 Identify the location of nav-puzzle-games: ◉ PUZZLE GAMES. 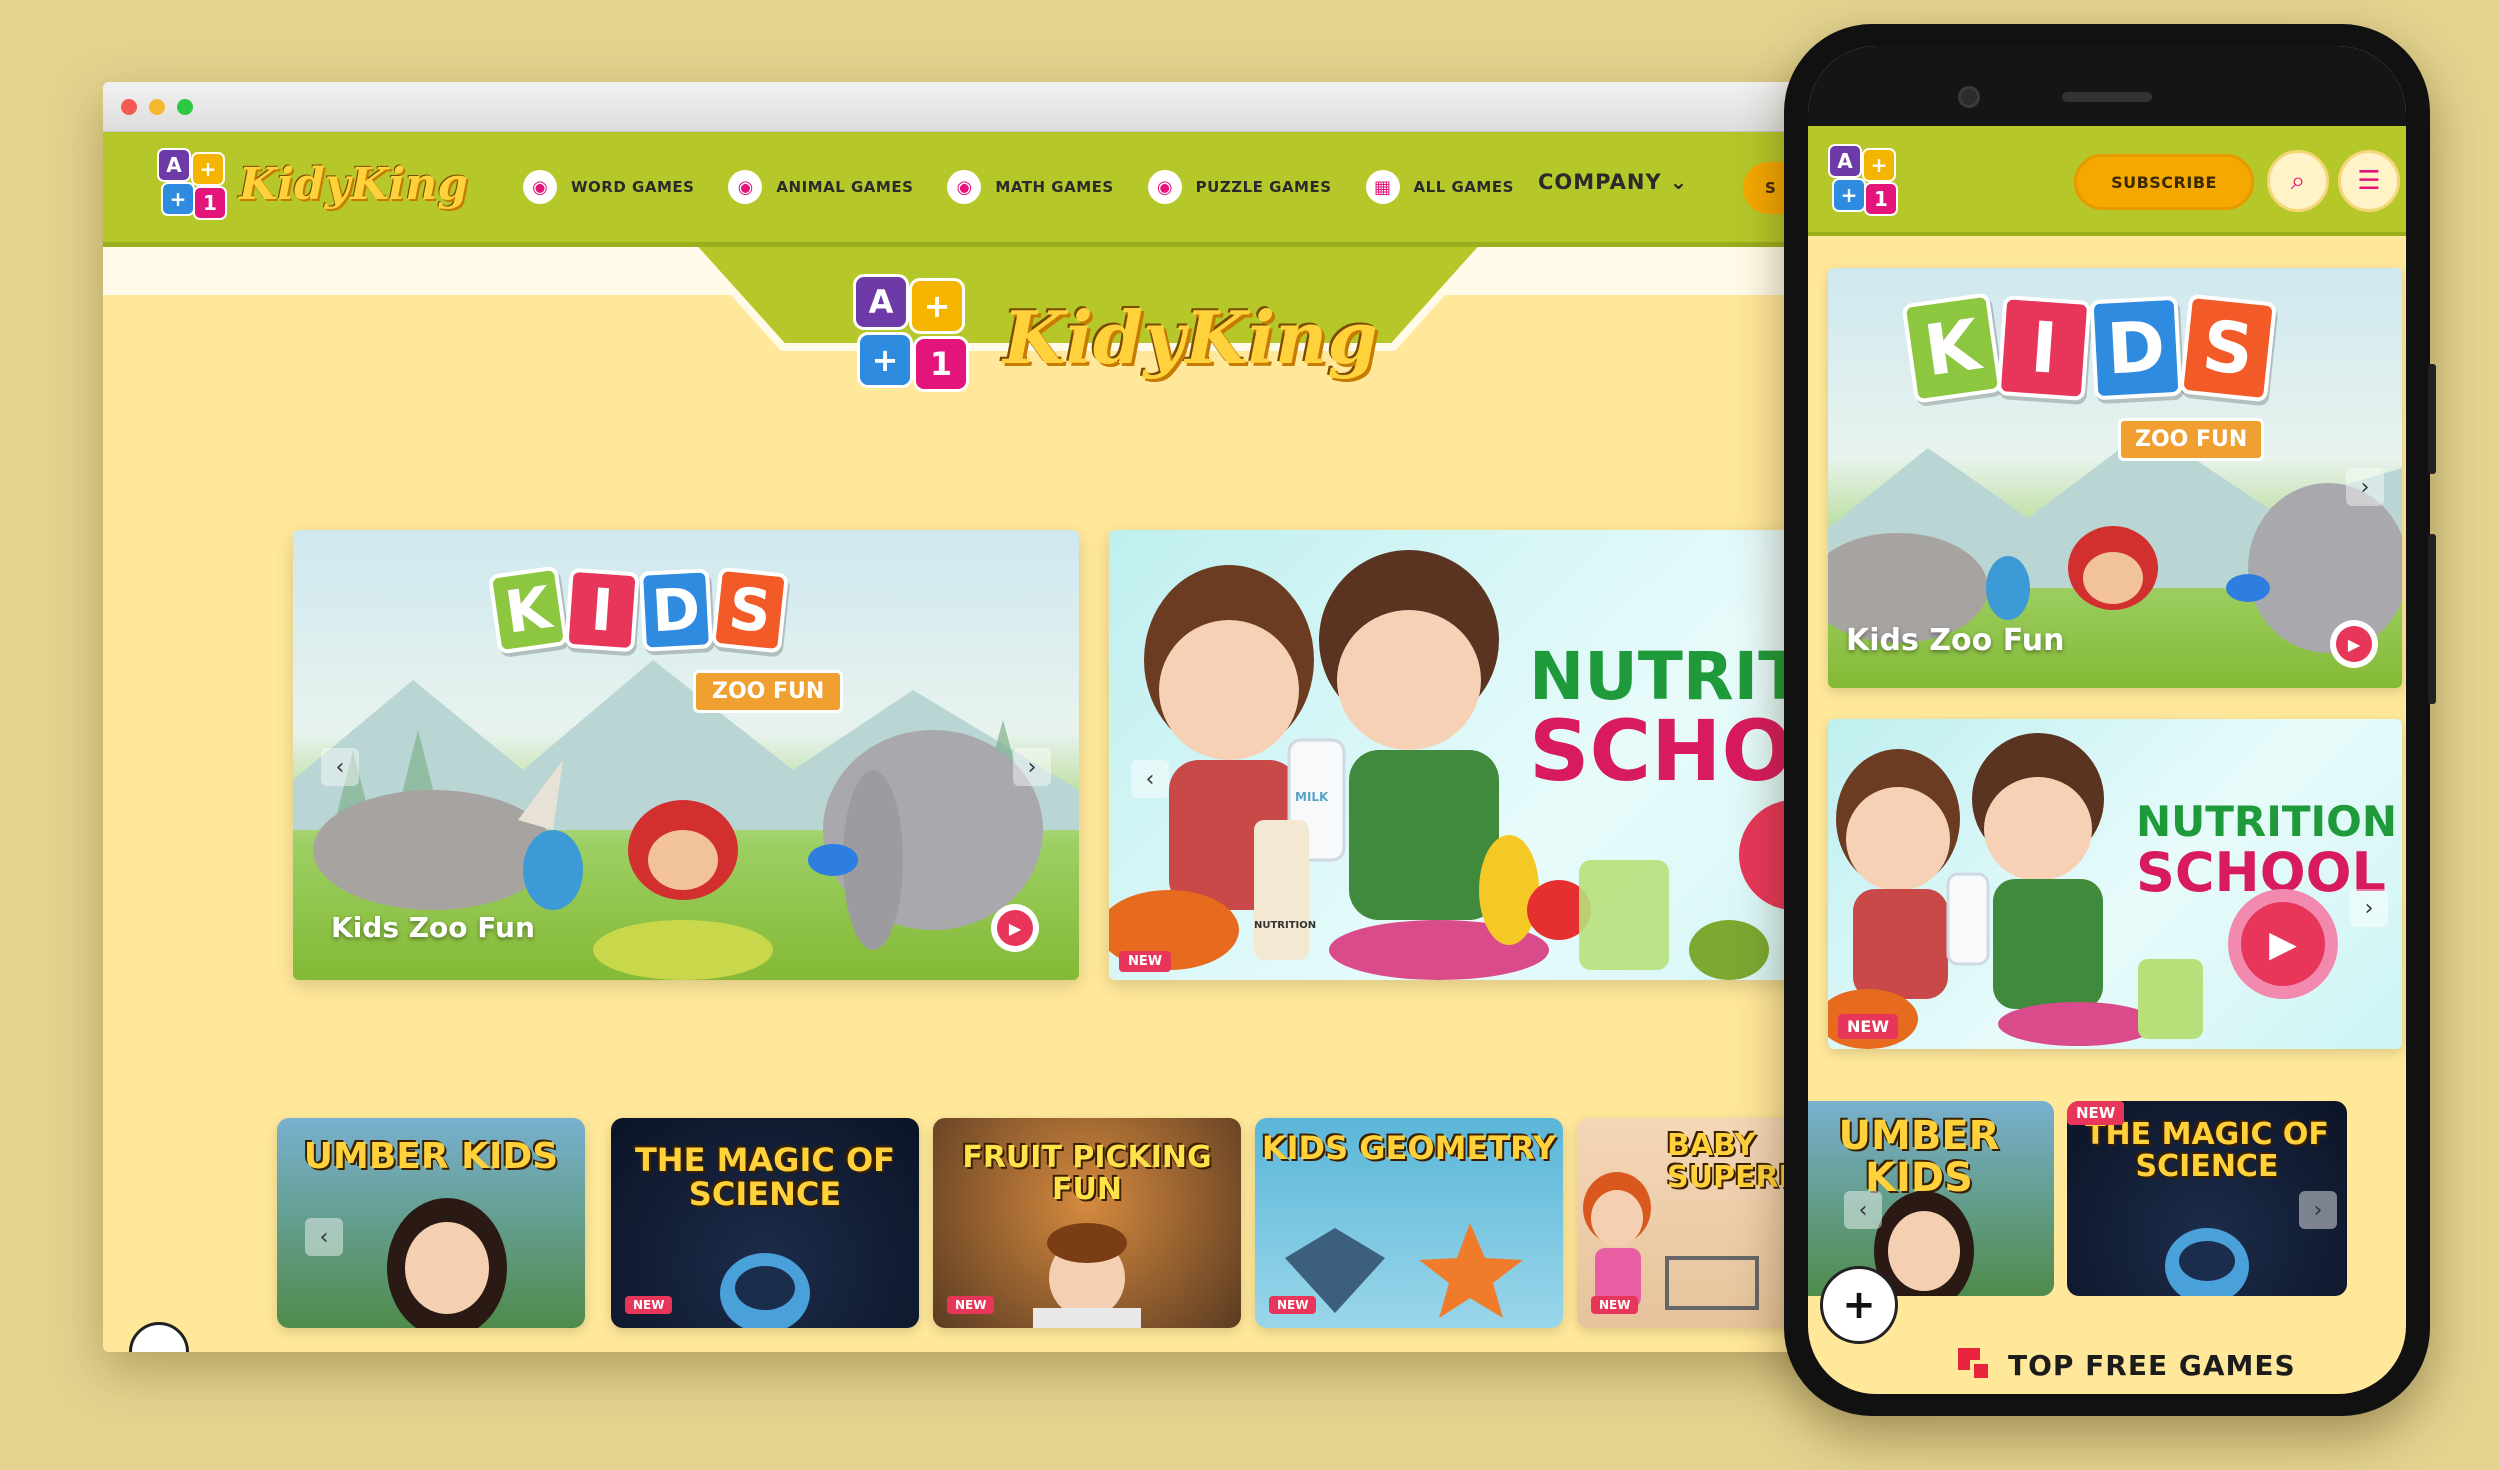
(1239, 187).